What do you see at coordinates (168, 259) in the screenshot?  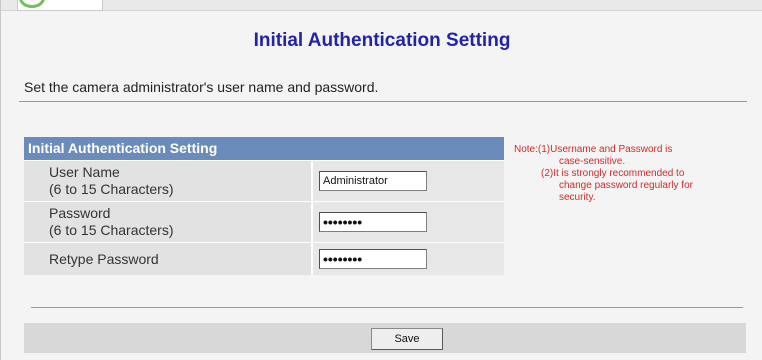 I see `retype-password-label: Retype Password` at bounding box center [168, 259].